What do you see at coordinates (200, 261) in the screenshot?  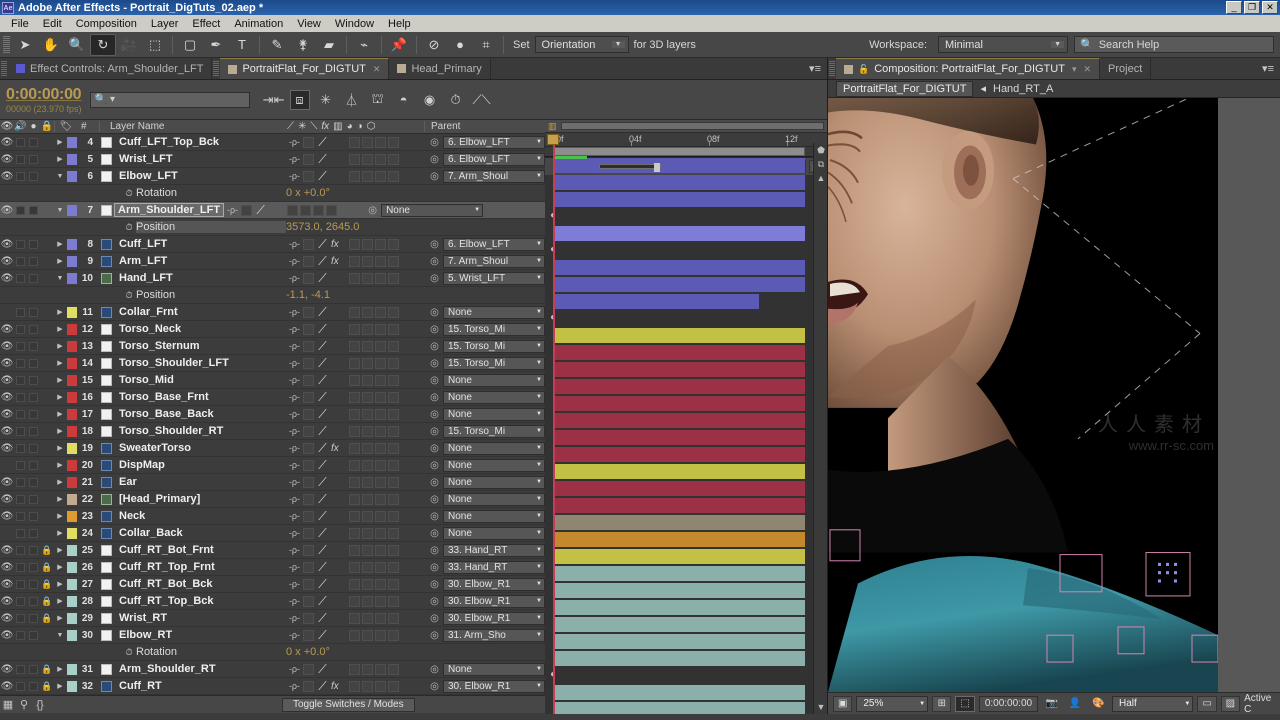 I see `layer-name: Arm_LFT` at bounding box center [200, 261].